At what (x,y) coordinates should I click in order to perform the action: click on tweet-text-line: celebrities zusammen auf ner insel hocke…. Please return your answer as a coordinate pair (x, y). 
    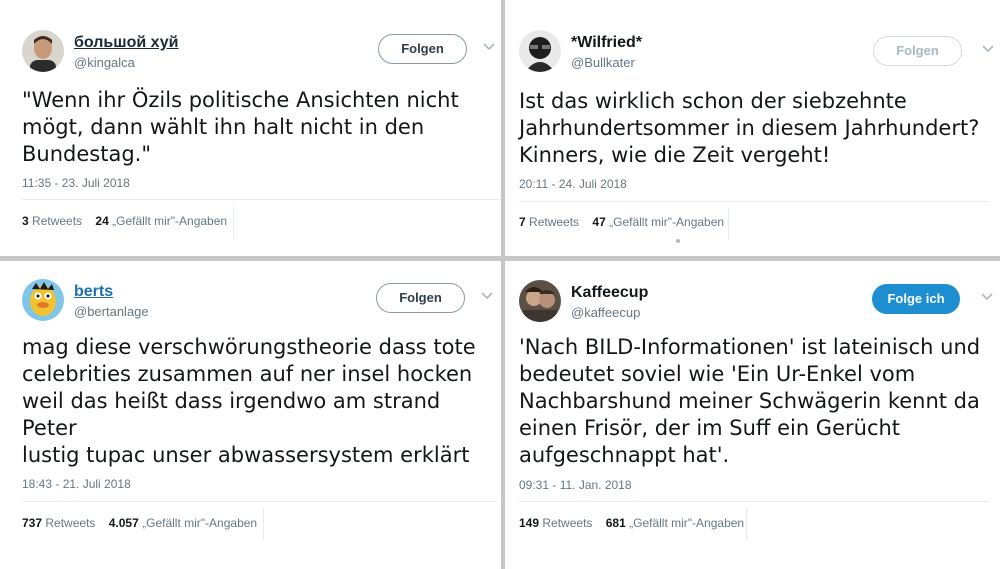
    Looking at the image, I should click on (247, 374).